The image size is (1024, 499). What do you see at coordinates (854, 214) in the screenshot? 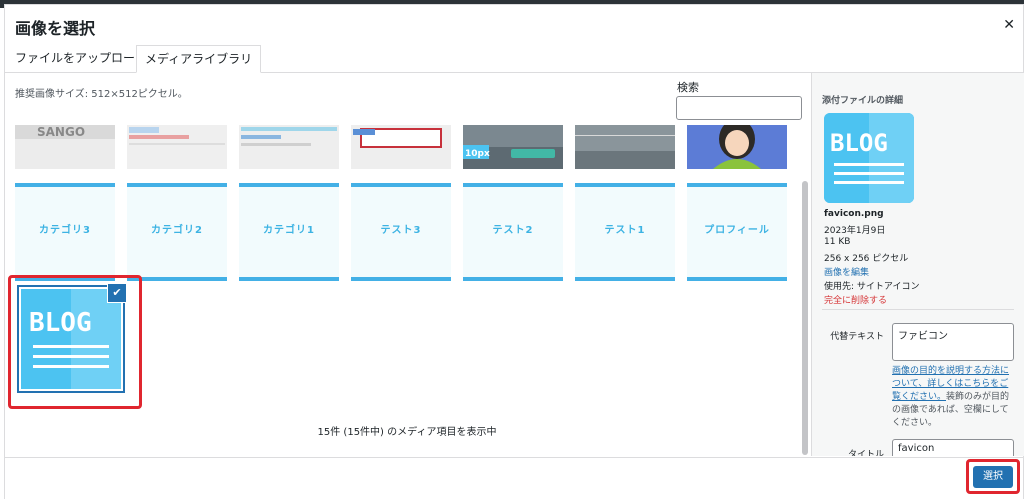
I see `attachment-filename: favicon.png` at bounding box center [854, 214].